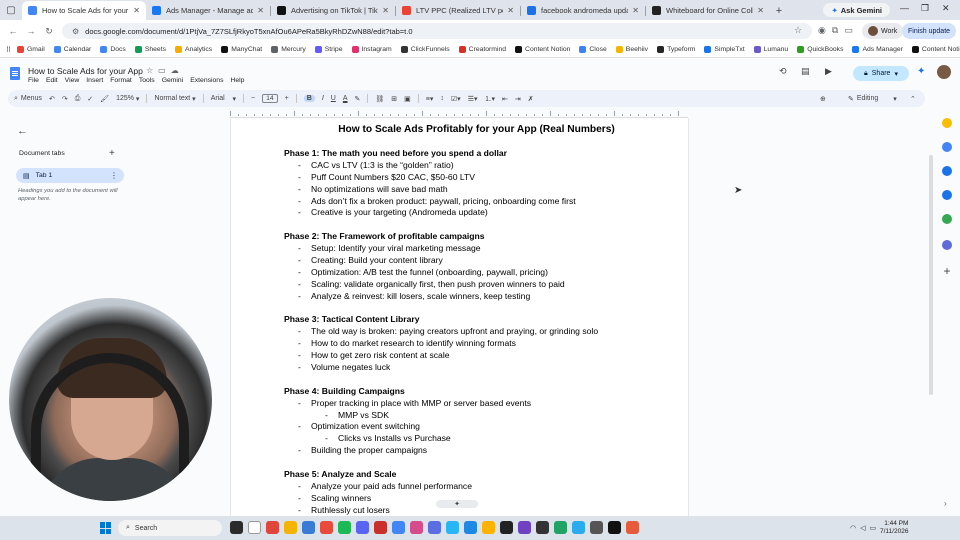 The image size is (960, 540). Describe the element at coordinates (208, 10) in the screenshot. I see `browser-tab: Ads Manager - Manage ads - C✕` at that location.